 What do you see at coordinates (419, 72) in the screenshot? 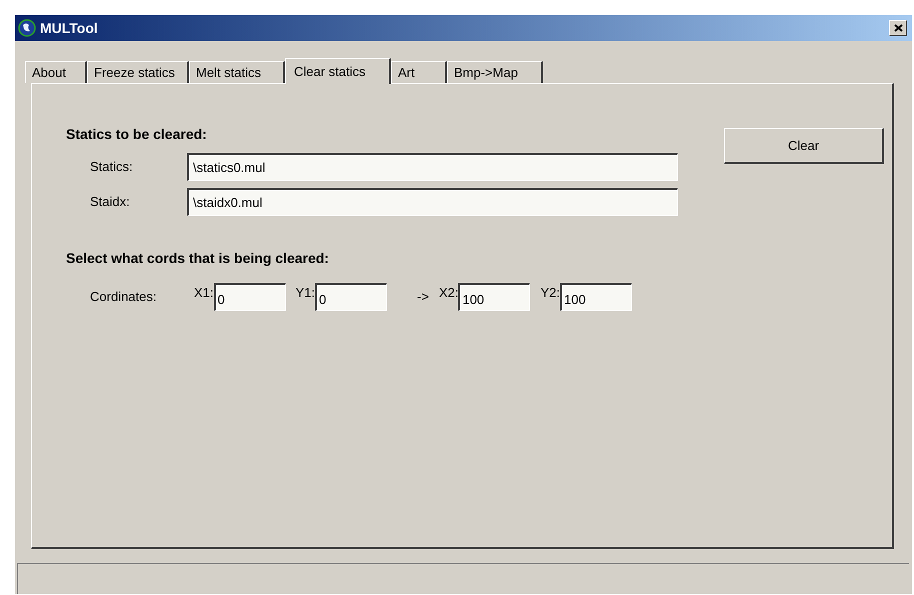
I see `tab: Art` at bounding box center [419, 72].